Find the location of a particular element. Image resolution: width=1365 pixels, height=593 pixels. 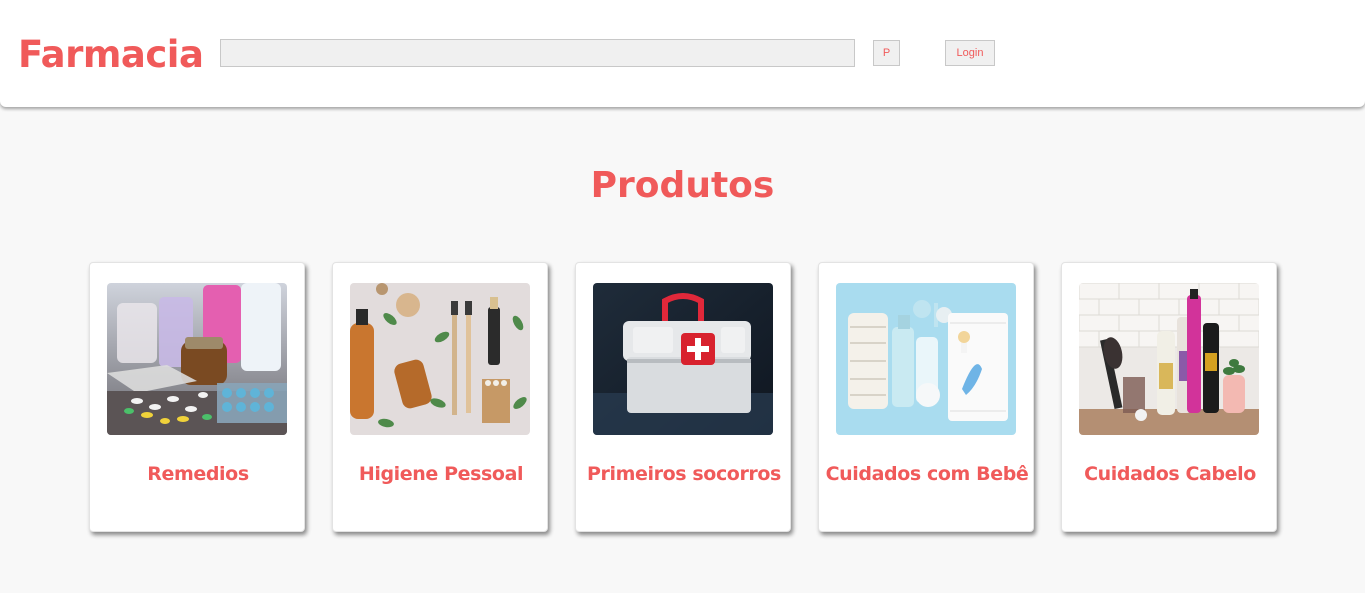

login-button: Login is located at coordinates (970, 53).